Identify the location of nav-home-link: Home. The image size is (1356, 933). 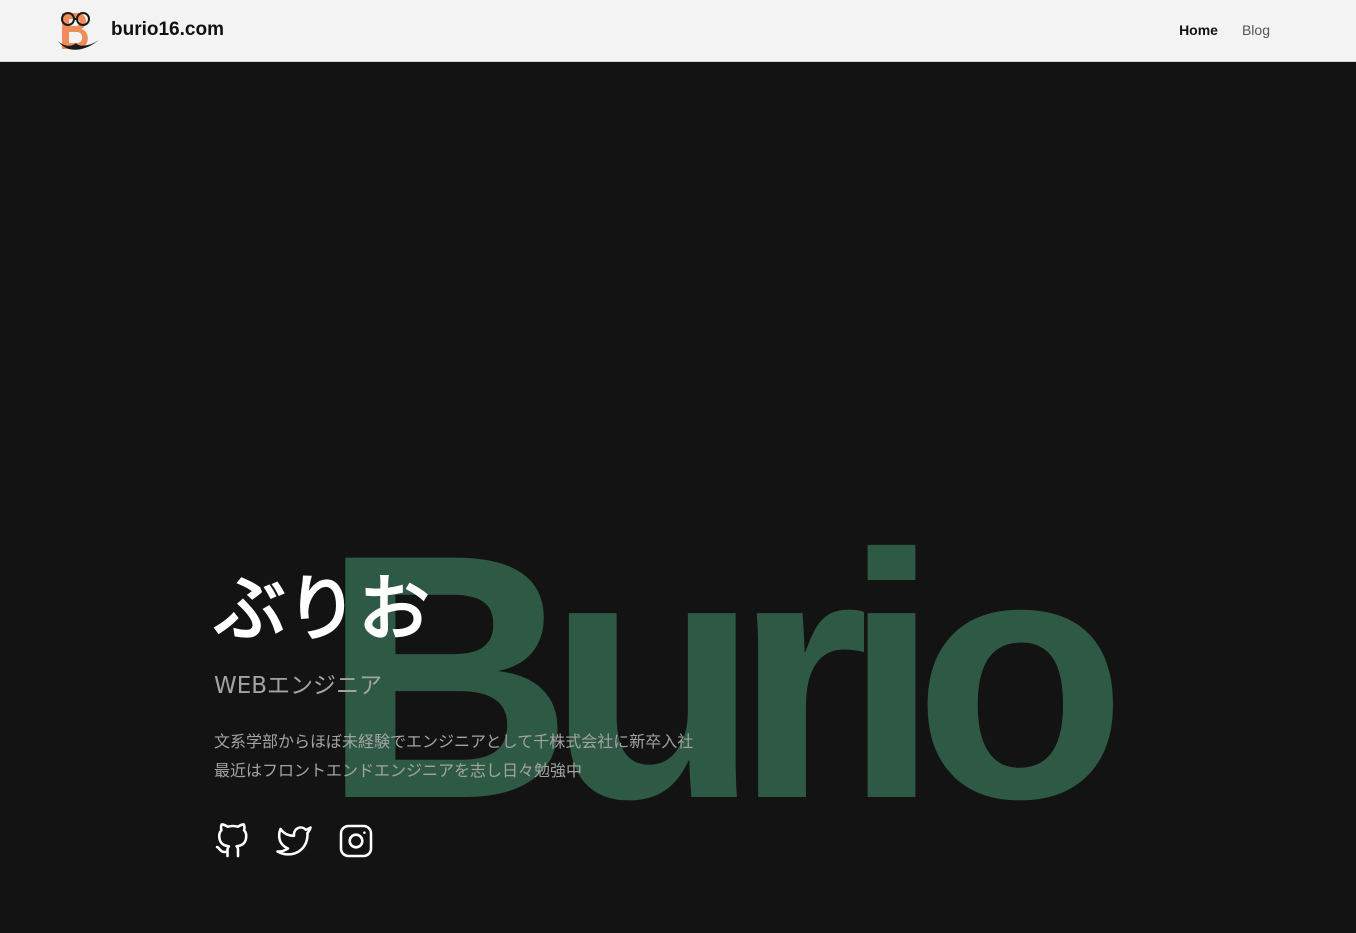
(1198, 30).